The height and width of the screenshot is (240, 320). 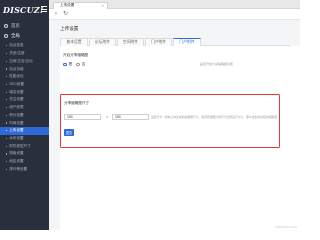 What do you see at coordinates (83, 64) in the screenshot?
I see `radio-label: 否` at bounding box center [83, 64].